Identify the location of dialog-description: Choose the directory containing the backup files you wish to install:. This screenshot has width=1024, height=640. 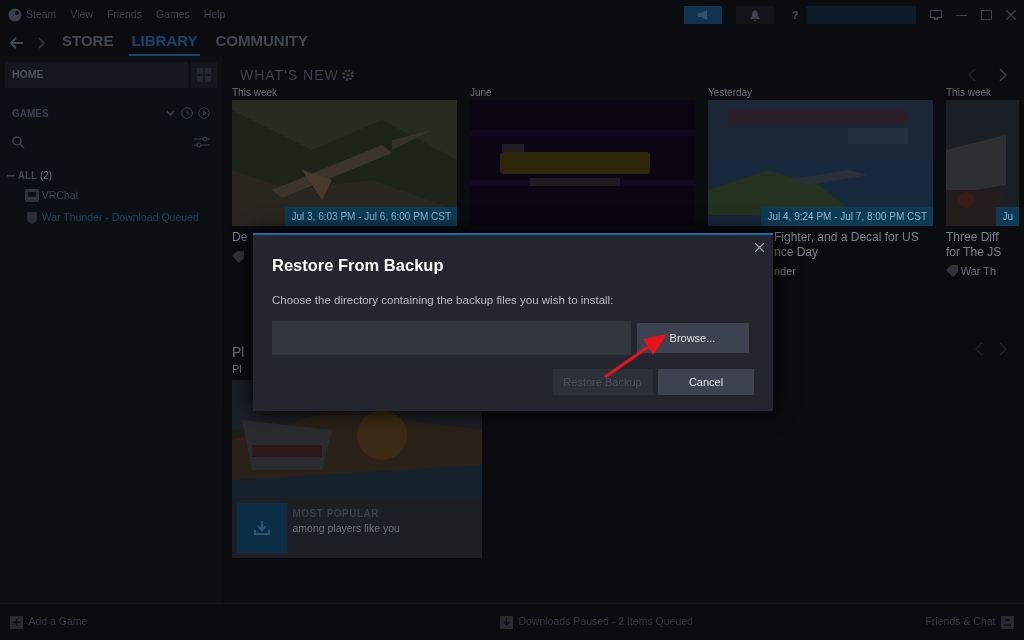
(443, 300).